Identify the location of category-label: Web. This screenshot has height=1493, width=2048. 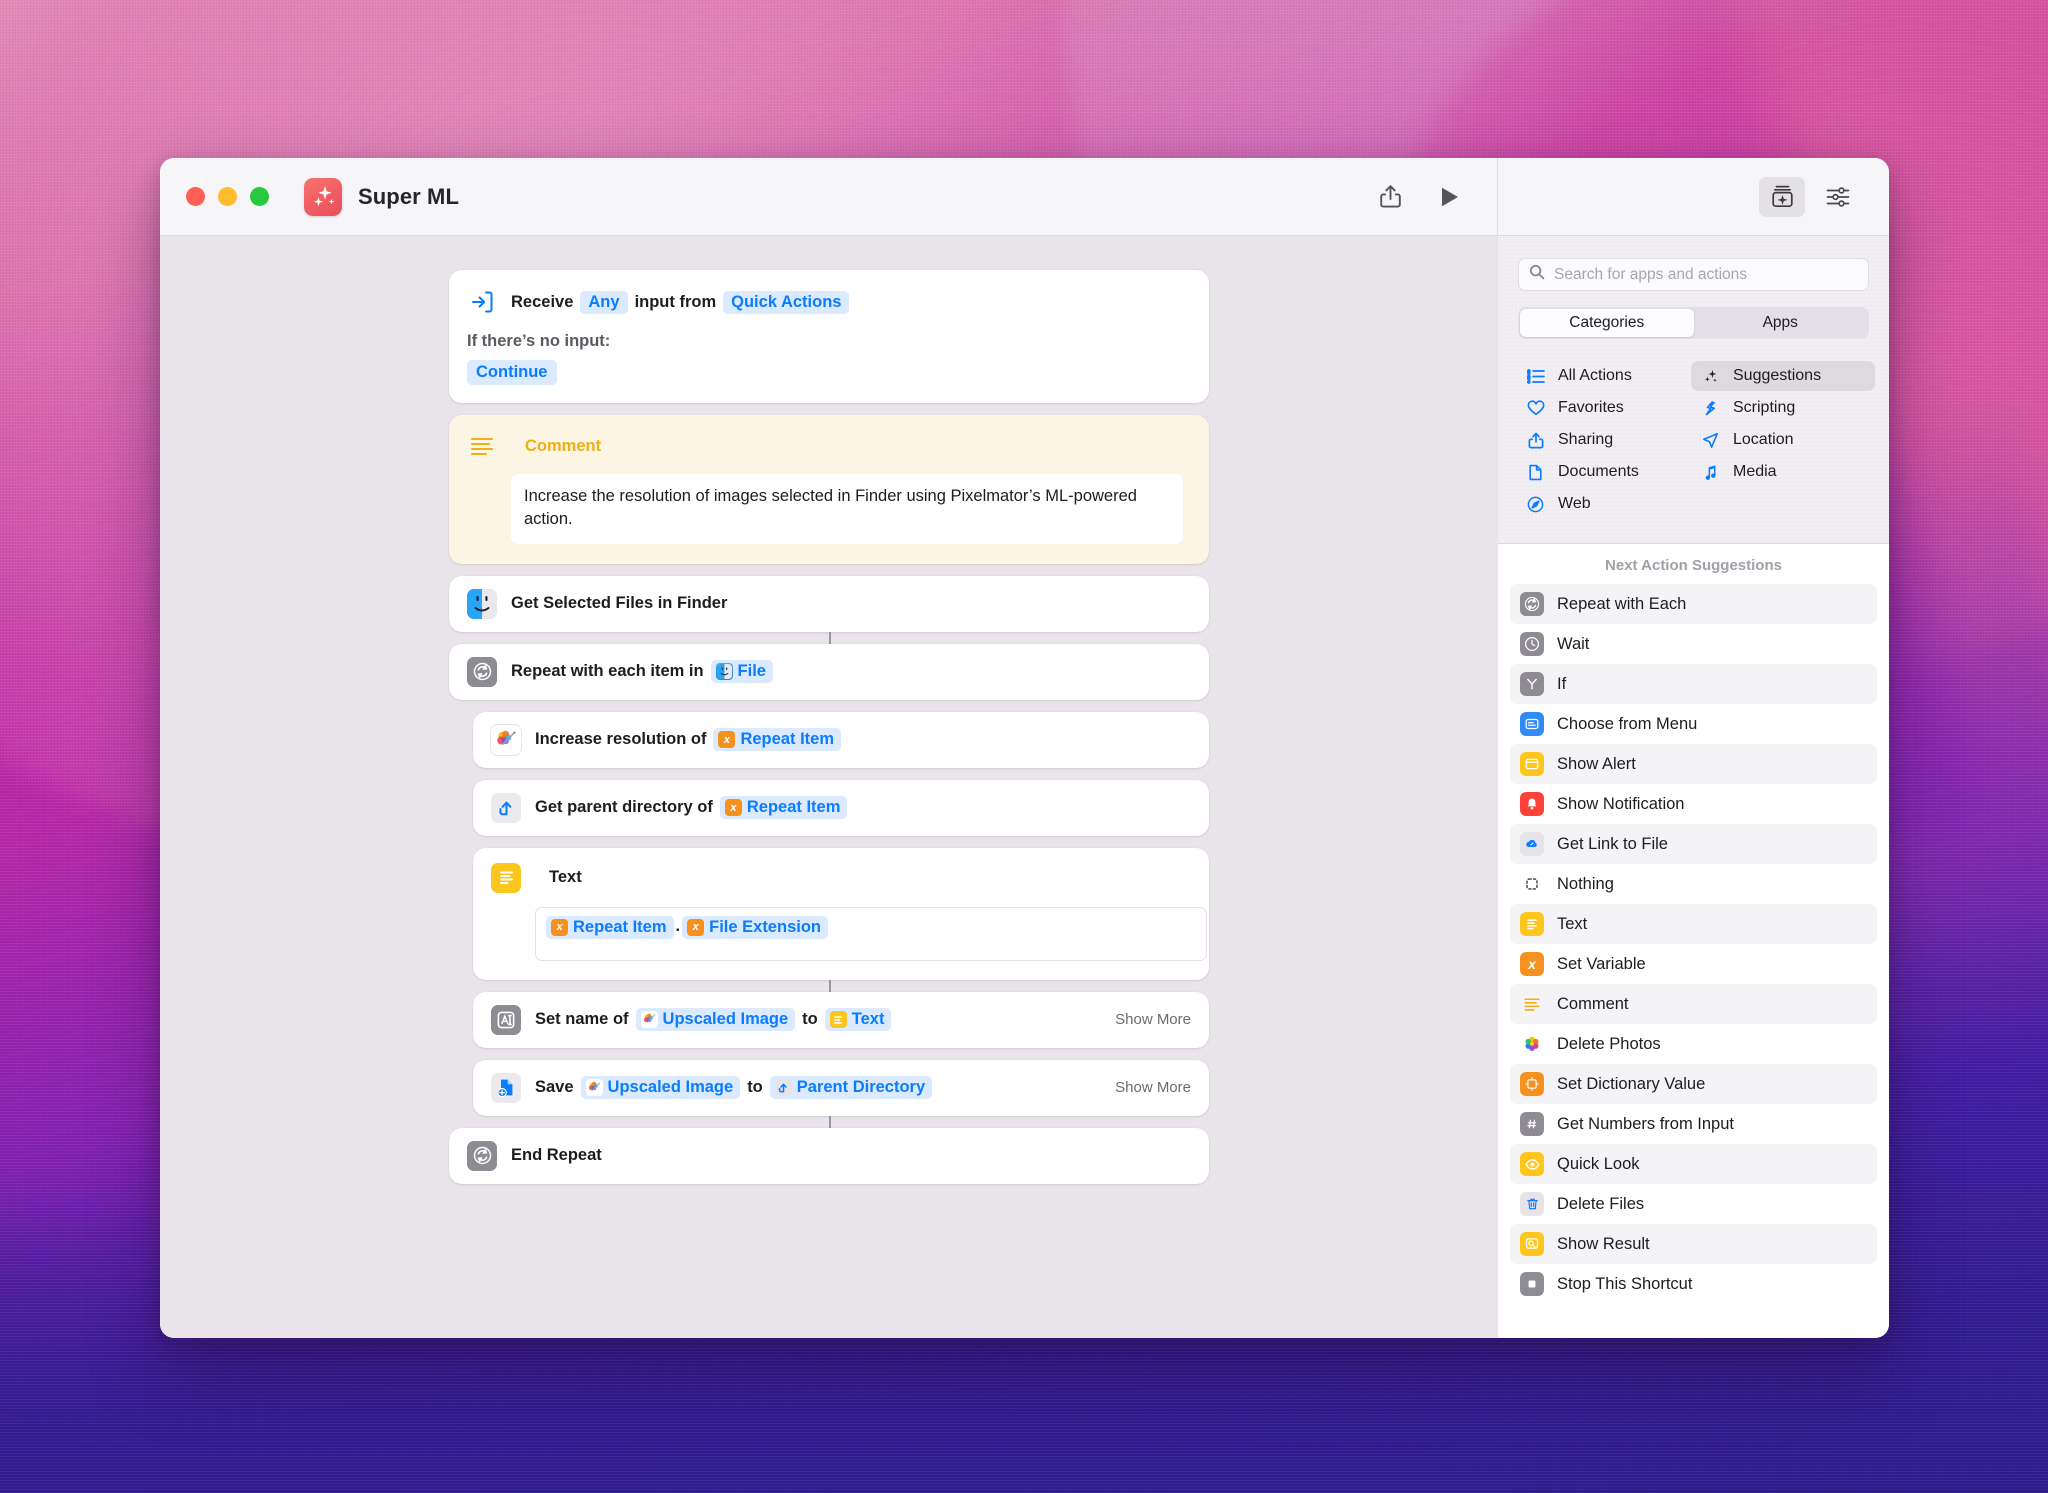
(1574, 503).